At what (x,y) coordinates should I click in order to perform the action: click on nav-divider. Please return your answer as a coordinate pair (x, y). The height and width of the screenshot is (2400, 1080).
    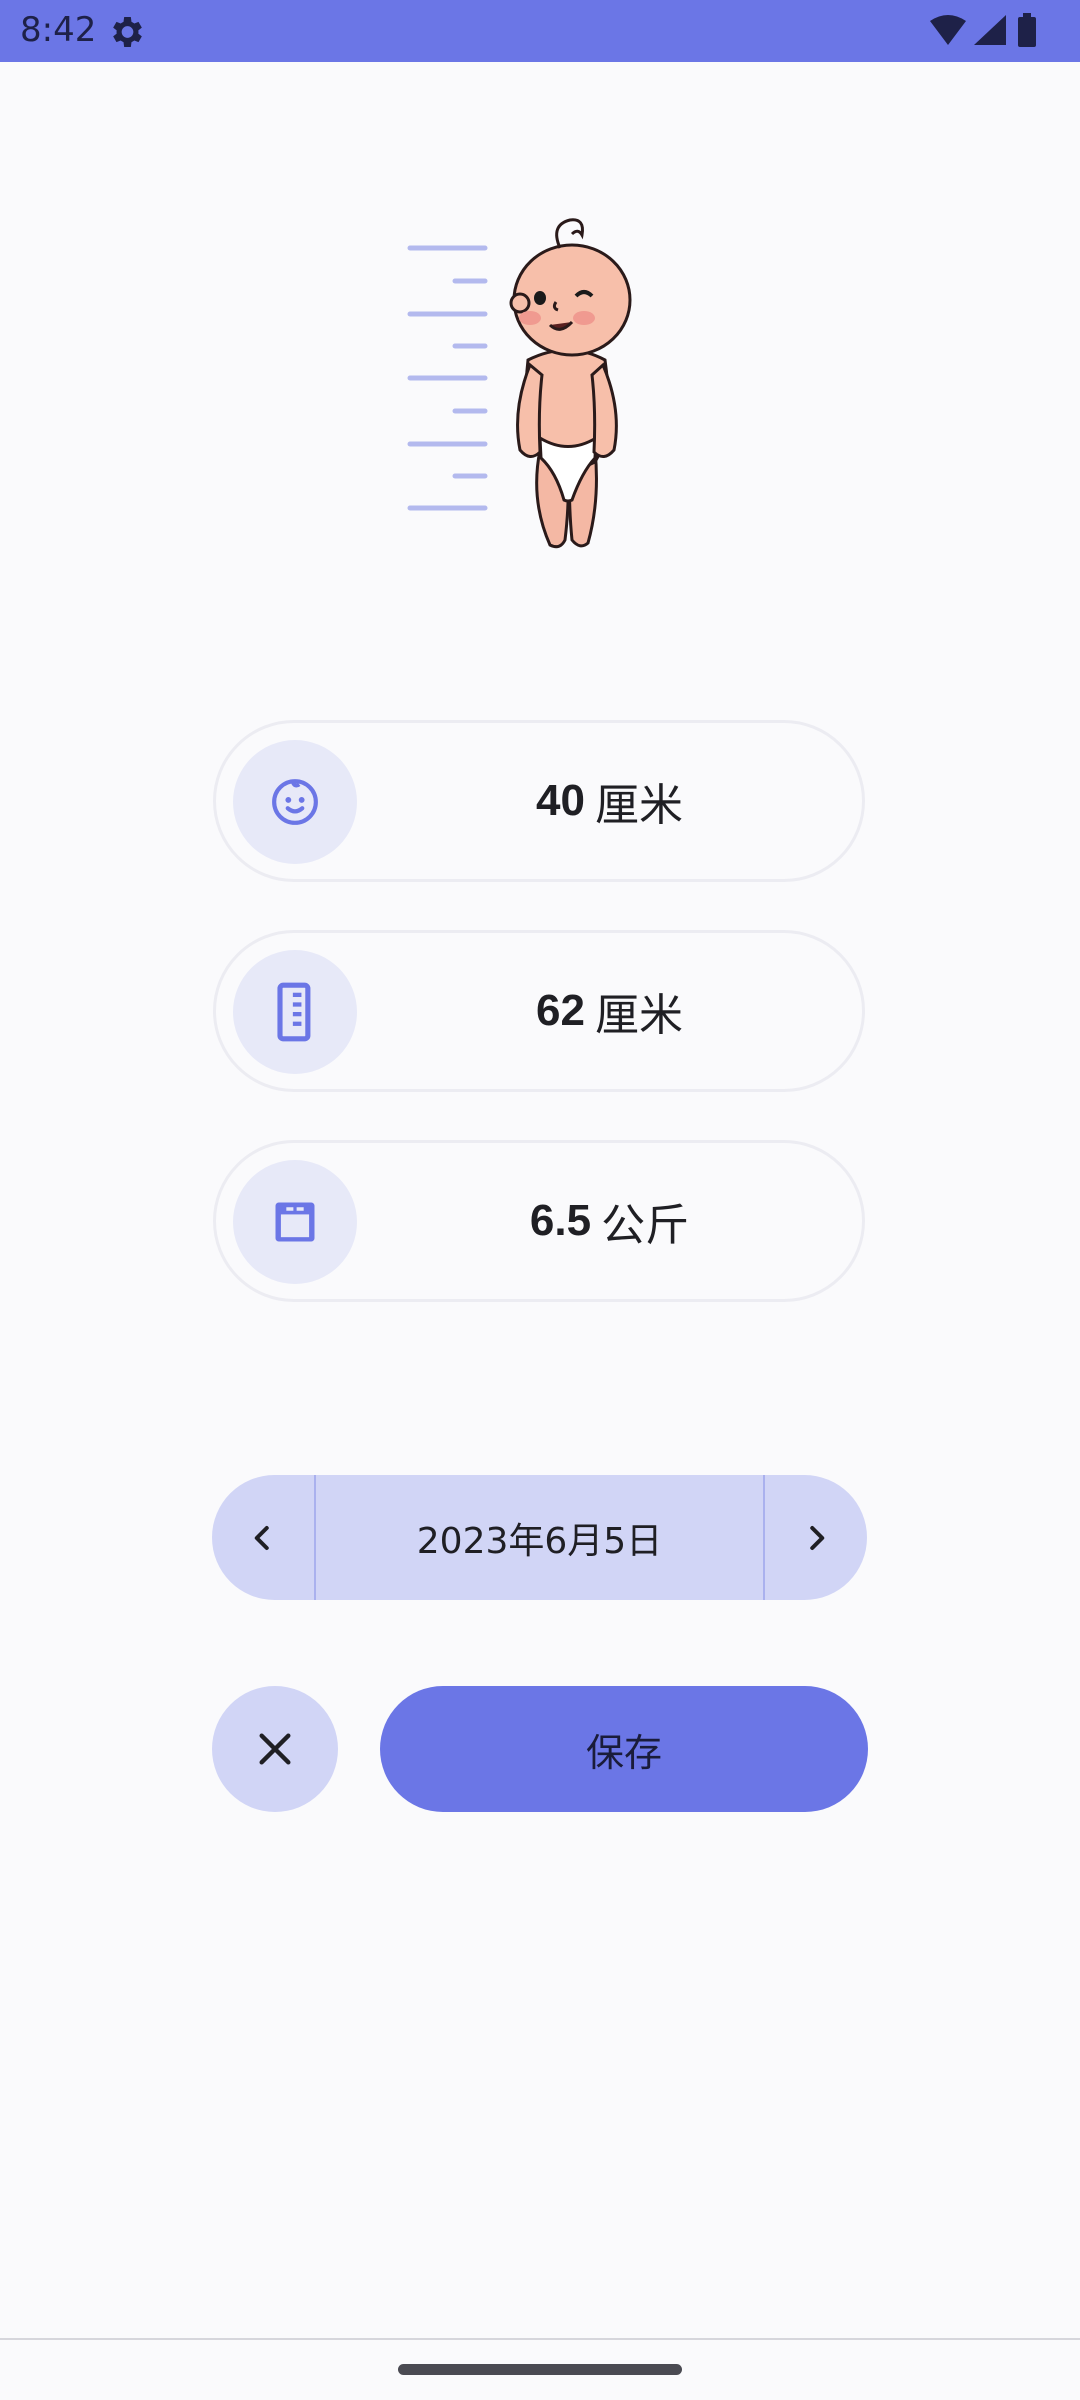
    Looking at the image, I should click on (540, 2339).